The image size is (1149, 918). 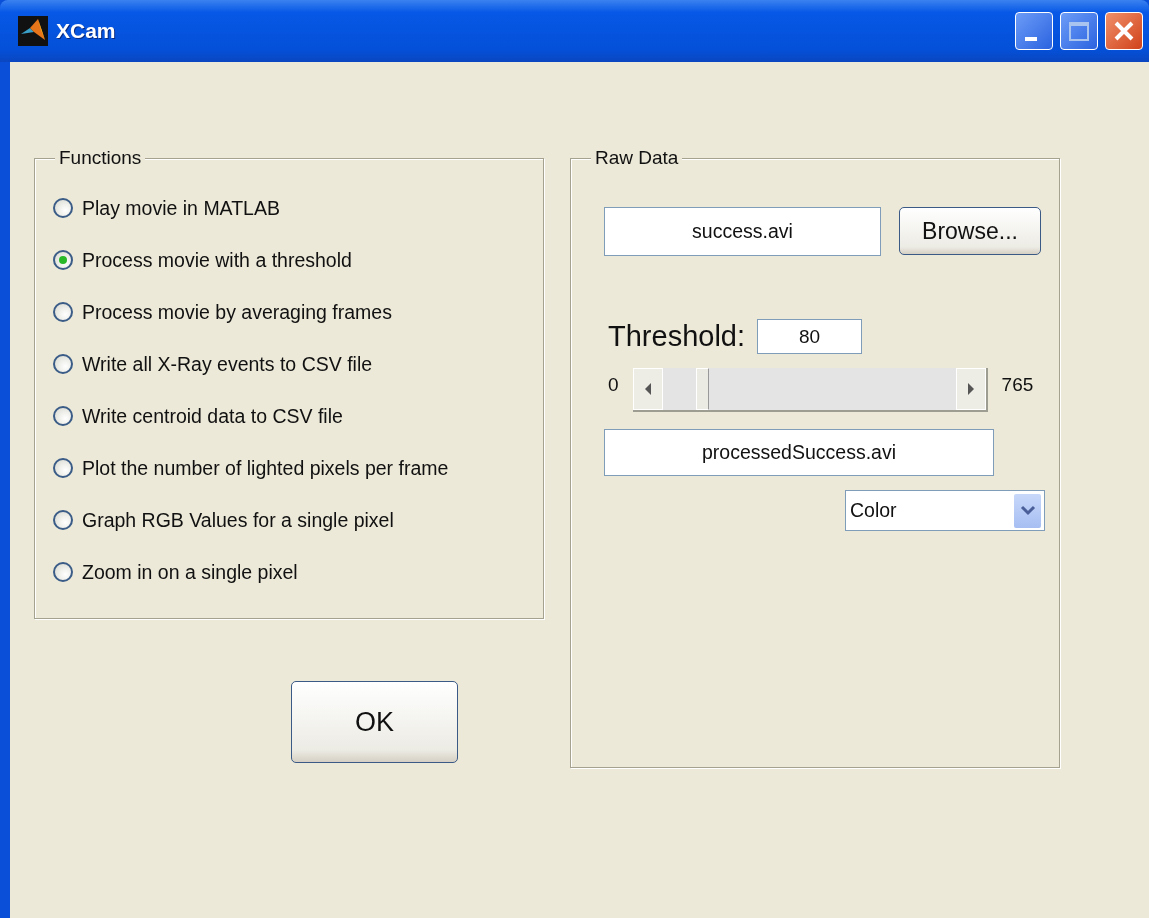 What do you see at coordinates (799, 452) in the screenshot?
I see `output-file-field: processedSuccess.avi` at bounding box center [799, 452].